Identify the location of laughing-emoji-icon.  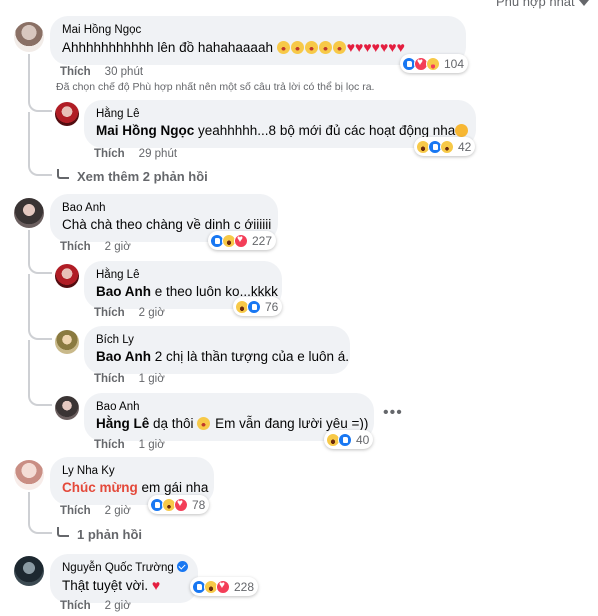
(462, 130).